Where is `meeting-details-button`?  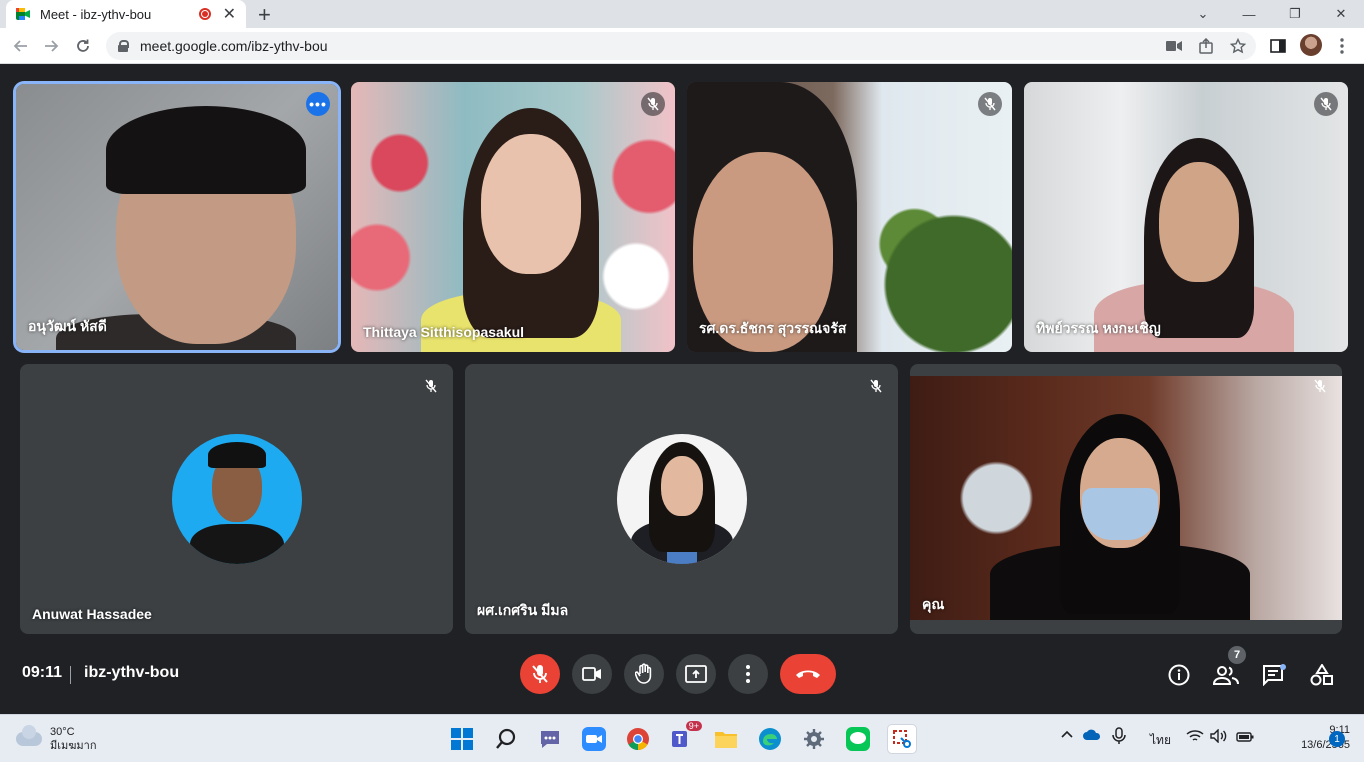 meeting-details-button is located at coordinates (1179, 675).